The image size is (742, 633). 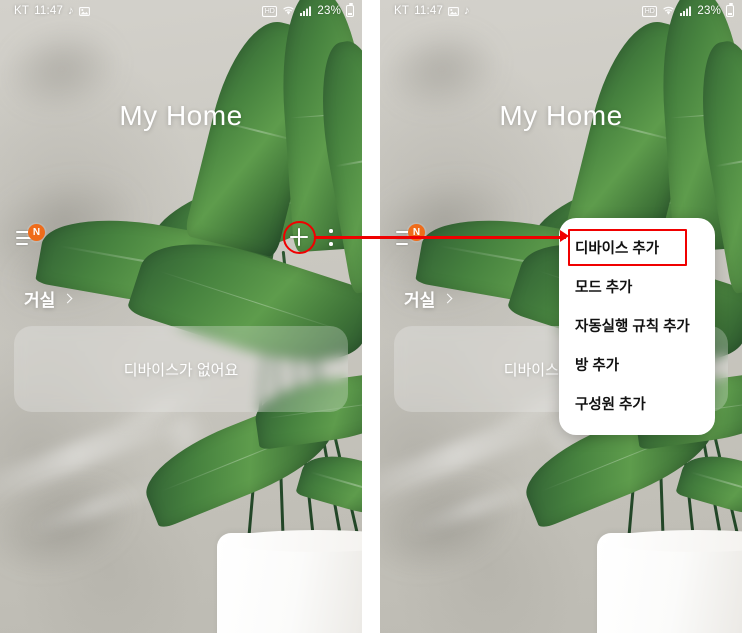 What do you see at coordinates (637, 286) in the screenshot?
I see `menu-item-add-mode: 모드 추가` at bounding box center [637, 286].